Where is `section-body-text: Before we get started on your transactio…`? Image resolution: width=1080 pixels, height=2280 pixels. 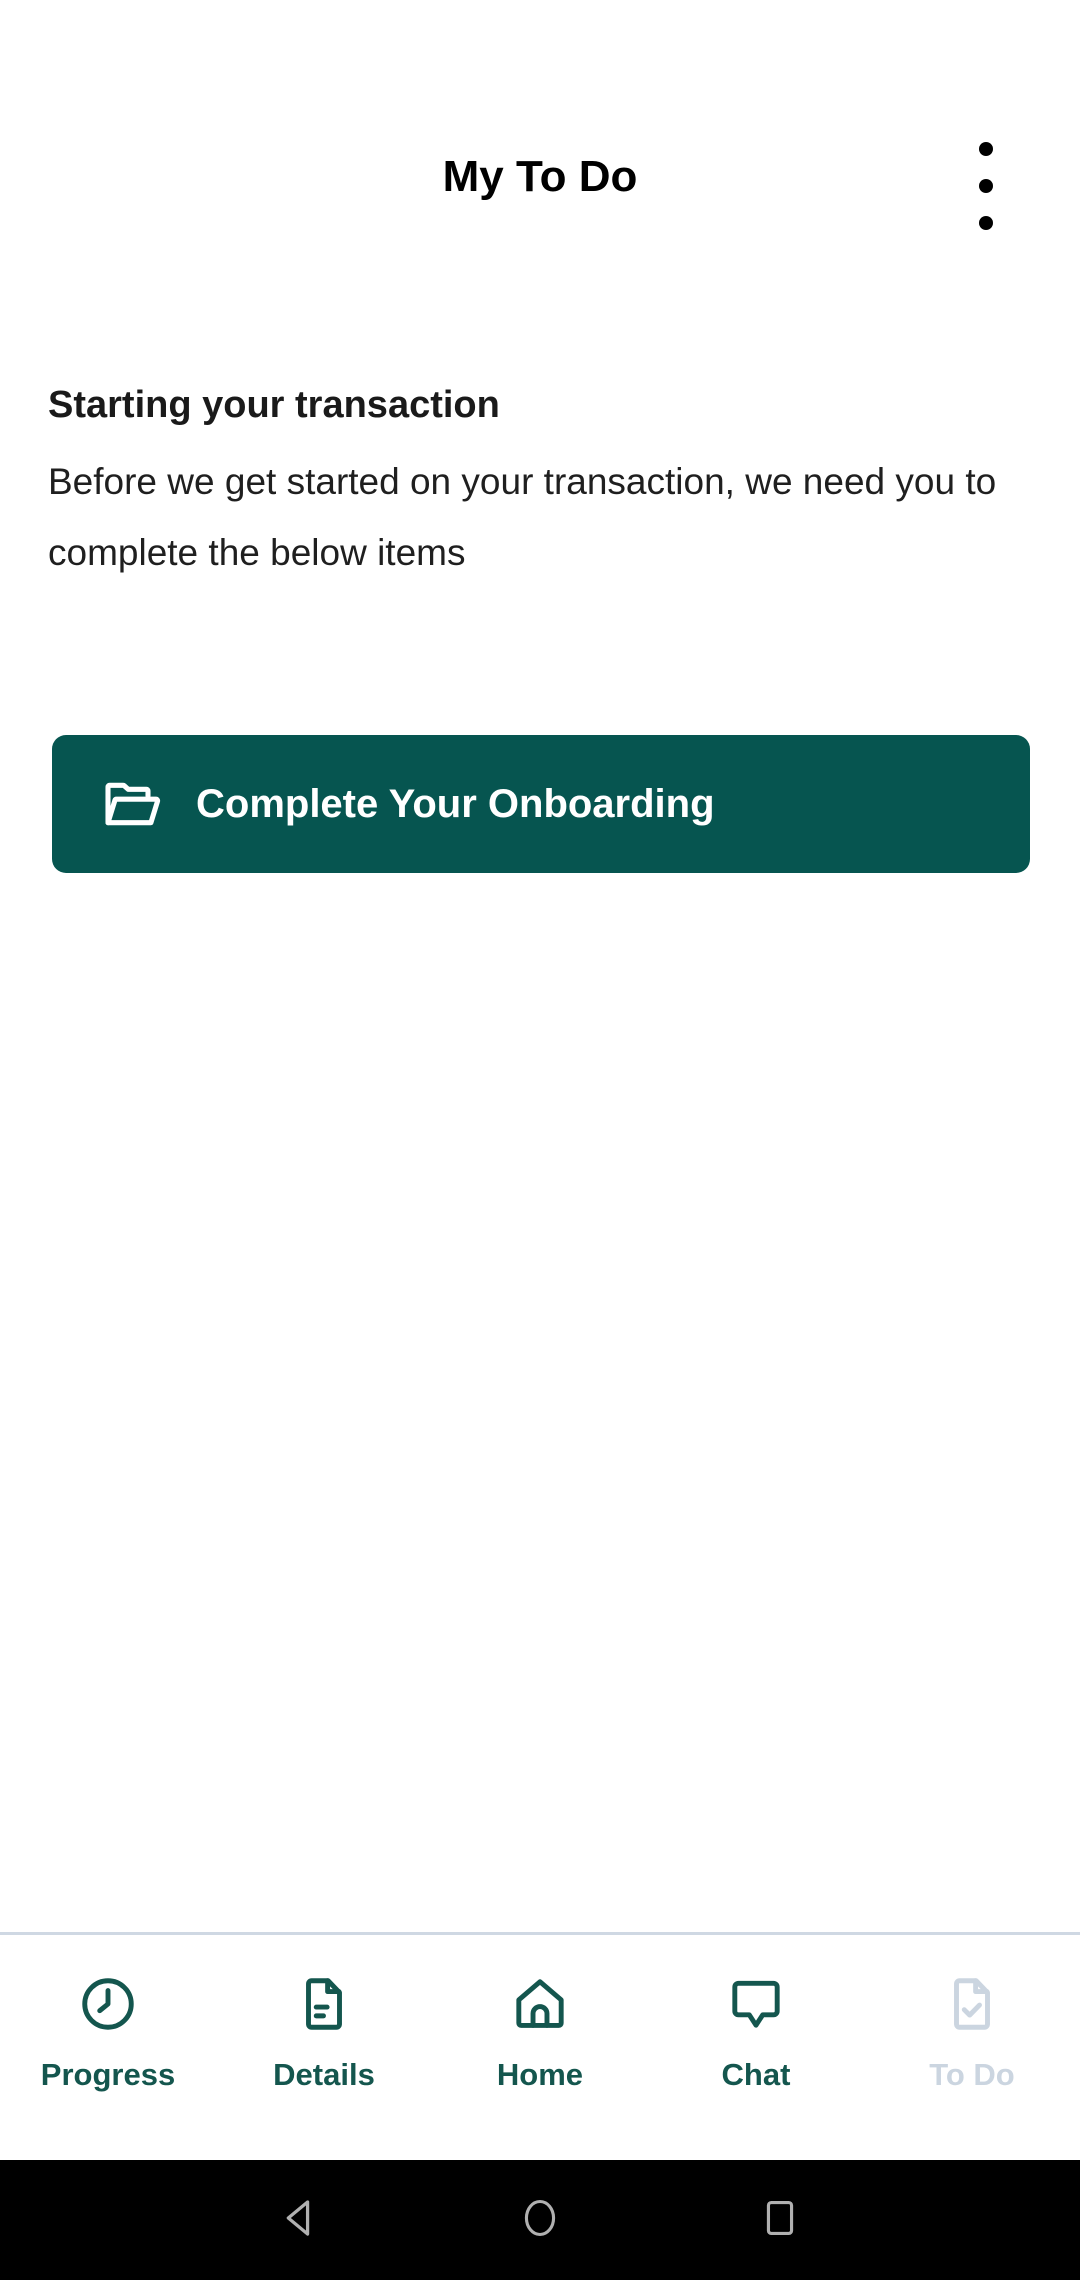 section-body-text: Before we get started on your transactio… is located at coordinates (522, 517).